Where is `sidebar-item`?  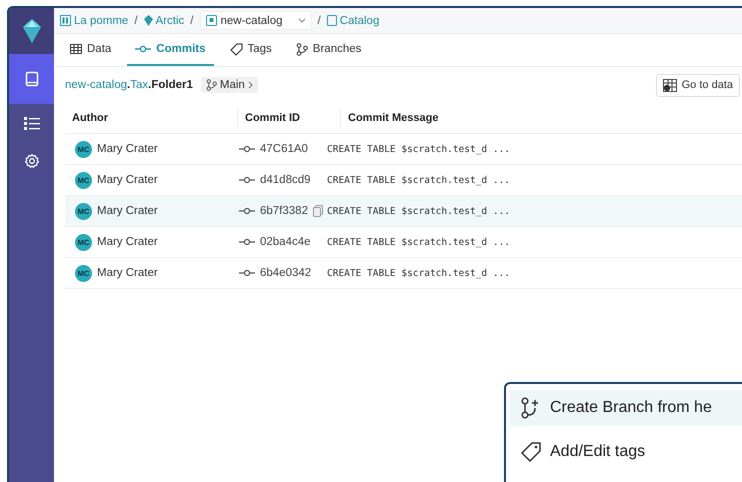
sidebar-item is located at coordinates (31, 79).